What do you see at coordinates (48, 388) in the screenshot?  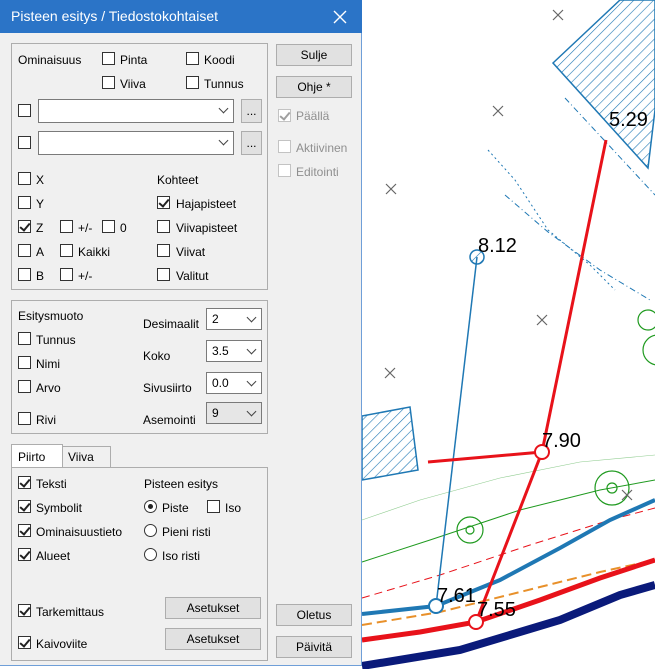 I see `arvo-label: Arvo` at bounding box center [48, 388].